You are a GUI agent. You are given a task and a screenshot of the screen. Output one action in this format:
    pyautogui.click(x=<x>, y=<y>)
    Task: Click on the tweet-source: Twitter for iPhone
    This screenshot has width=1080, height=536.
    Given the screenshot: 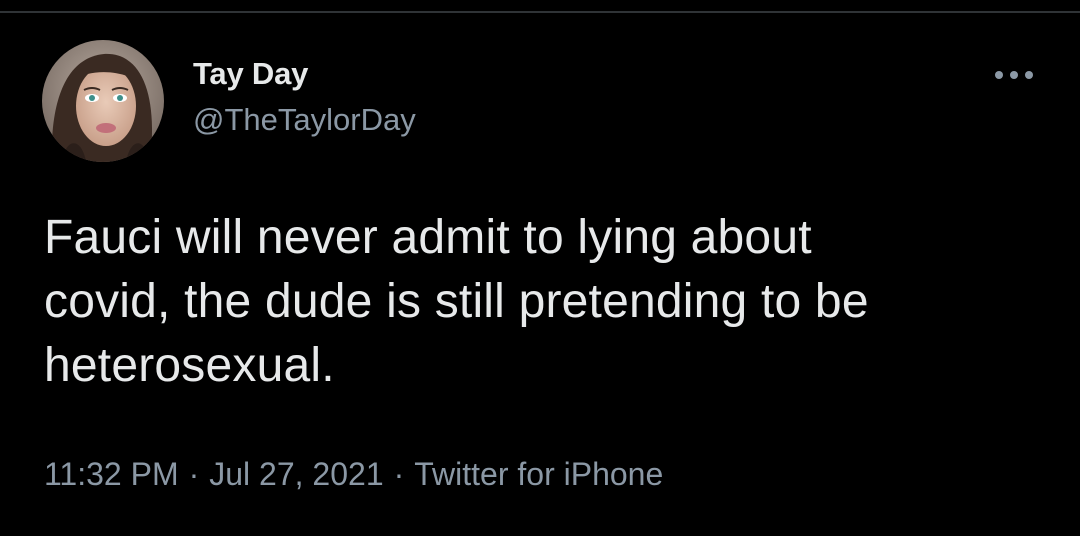 What is the action you would take?
    pyautogui.click(x=538, y=474)
    